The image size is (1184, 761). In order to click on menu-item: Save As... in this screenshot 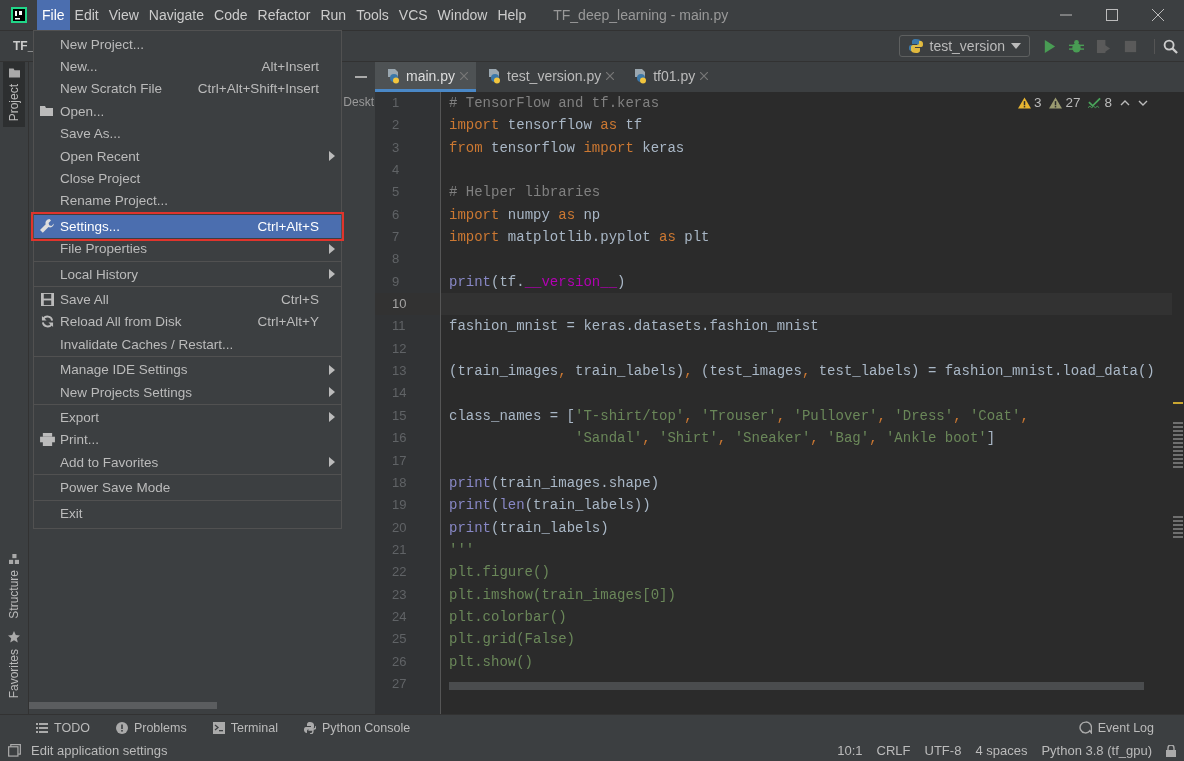, I will do `click(187, 133)`.